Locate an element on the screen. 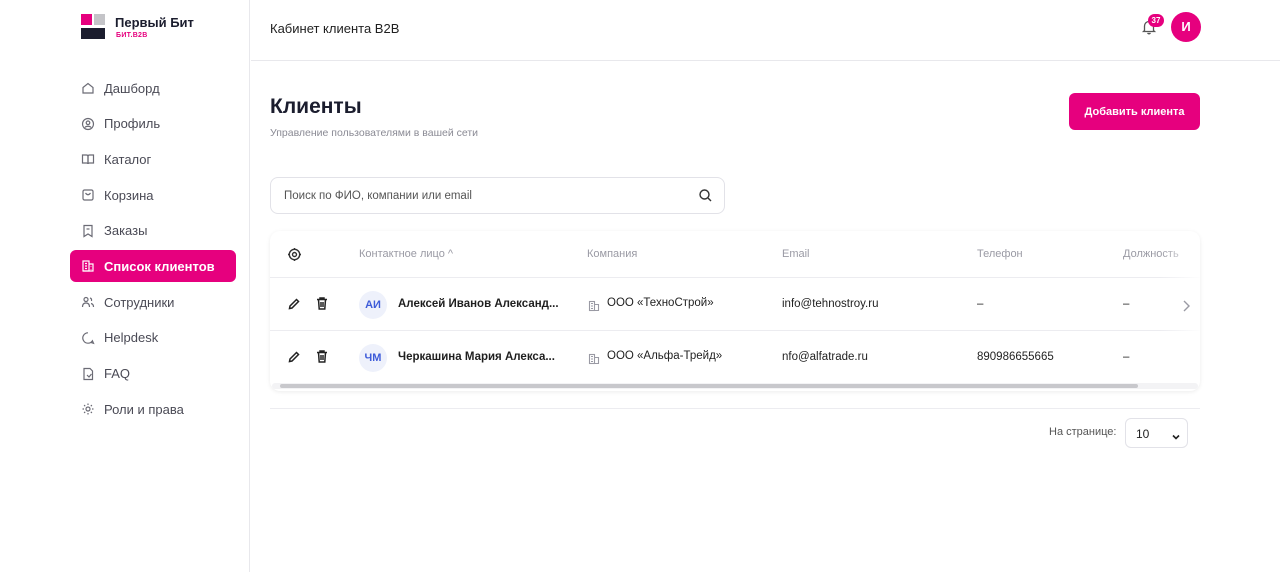 The height and width of the screenshot is (572, 1280). header-title: Кабинет клиента B2B is located at coordinates (335, 28).